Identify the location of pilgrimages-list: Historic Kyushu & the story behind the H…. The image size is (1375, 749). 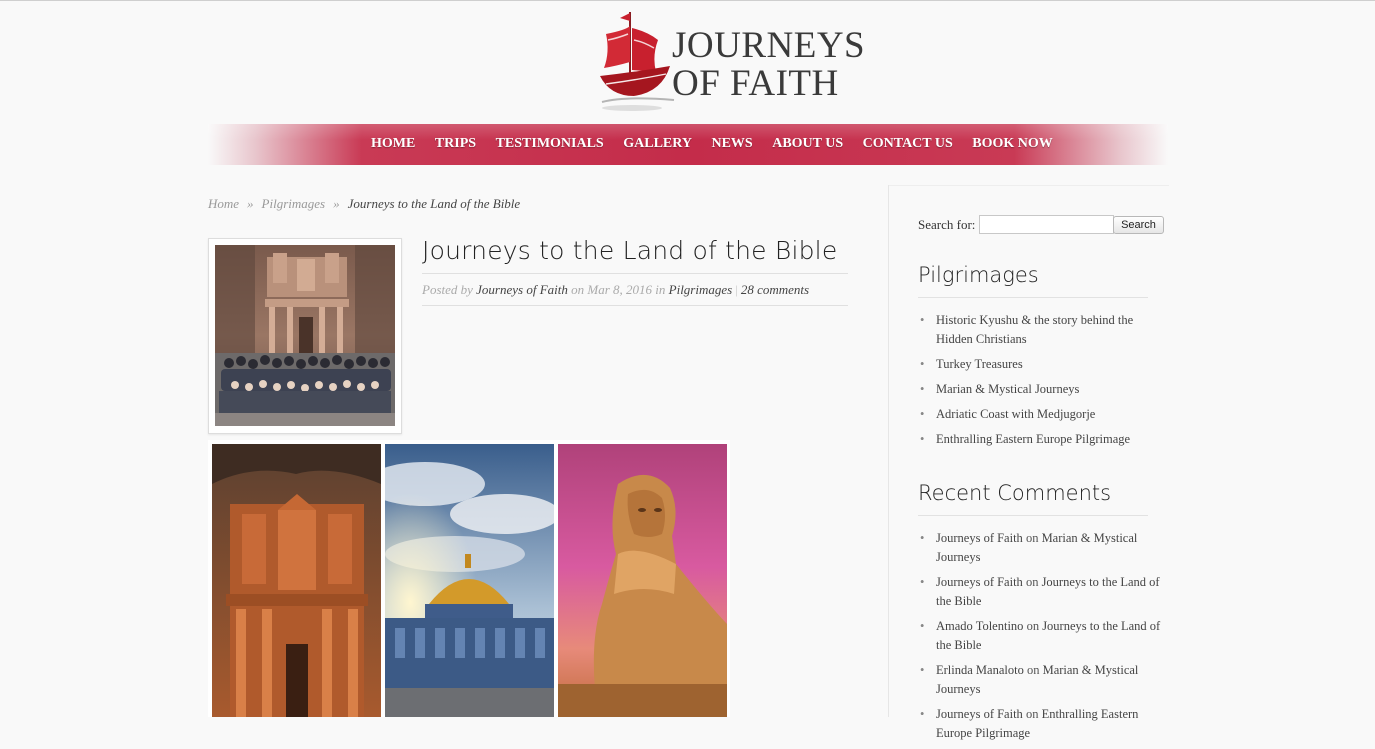
(1043, 383).